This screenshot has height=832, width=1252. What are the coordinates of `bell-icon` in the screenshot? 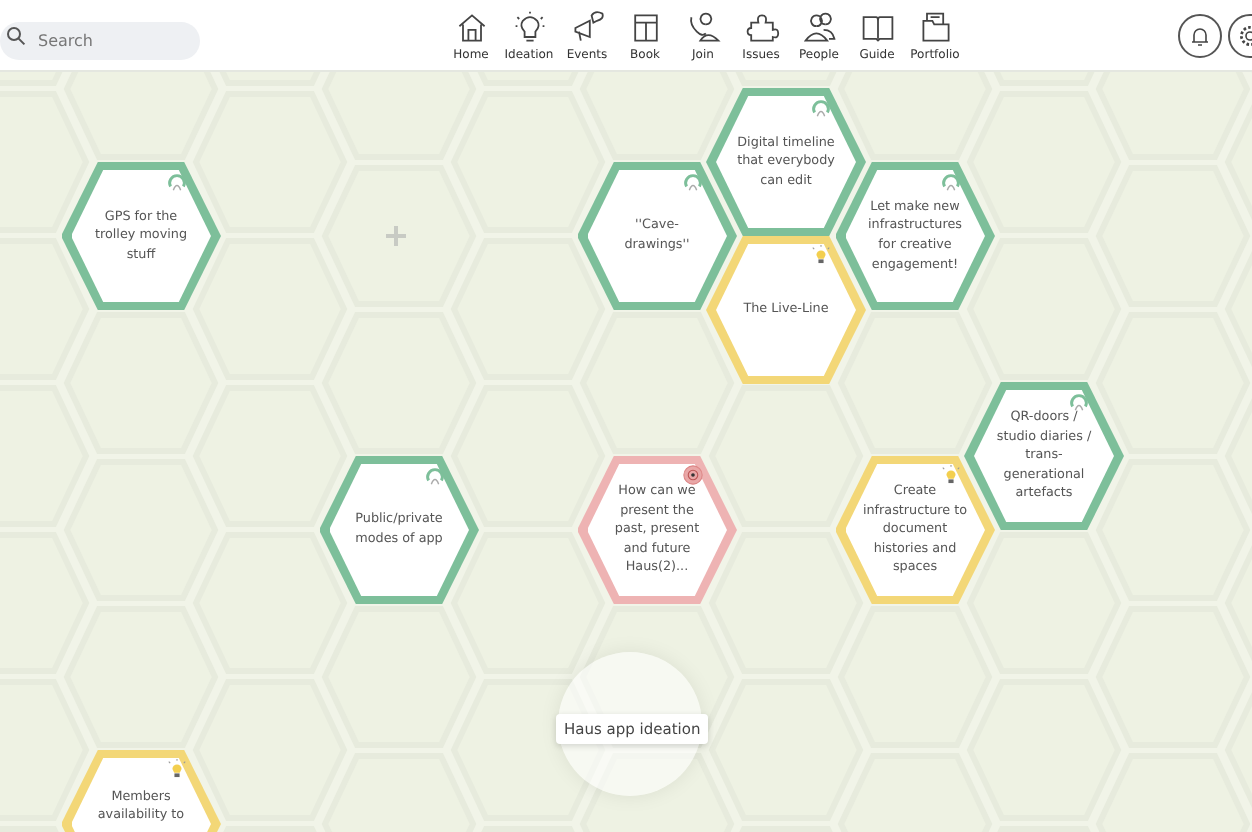 It's located at (1200, 36).